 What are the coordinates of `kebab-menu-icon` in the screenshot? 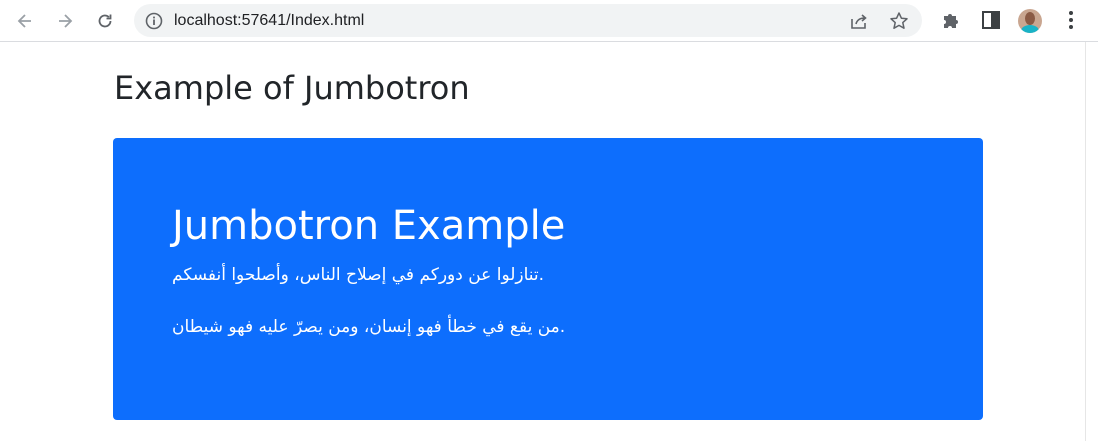 It's located at (1071, 20).